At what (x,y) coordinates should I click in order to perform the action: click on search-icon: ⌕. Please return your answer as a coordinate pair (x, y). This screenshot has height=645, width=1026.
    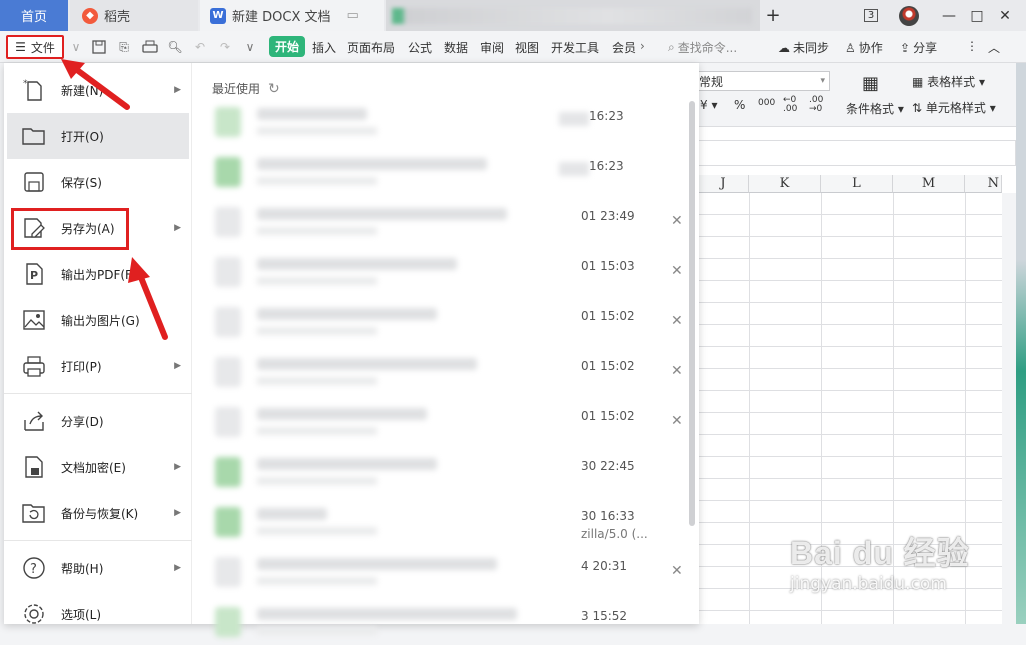
    Looking at the image, I should click on (671, 47).